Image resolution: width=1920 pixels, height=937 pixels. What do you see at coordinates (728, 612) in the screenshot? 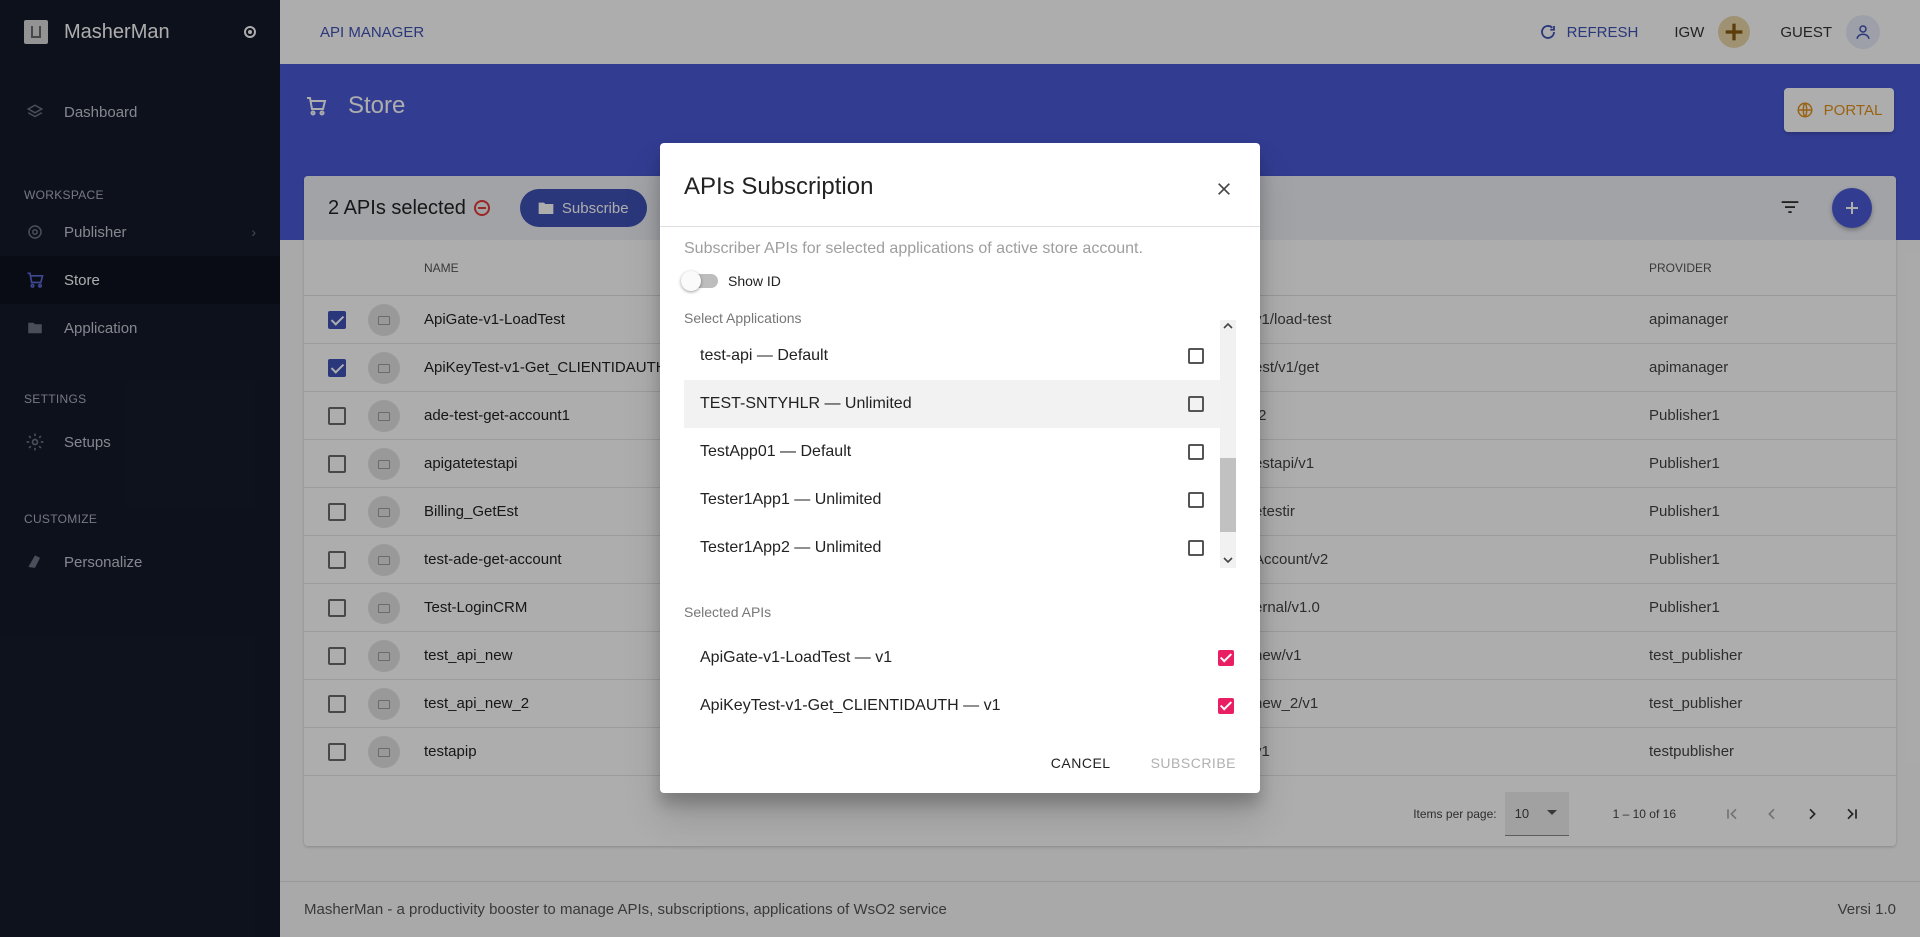
I see `selected-apis-label: Selected APIs` at bounding box center [728, 612].